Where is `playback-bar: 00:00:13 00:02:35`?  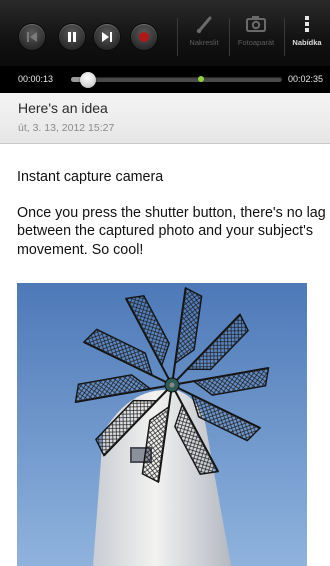
playback-bar: 00:00:13 00:02:35 is located at coordinates (165, 79).